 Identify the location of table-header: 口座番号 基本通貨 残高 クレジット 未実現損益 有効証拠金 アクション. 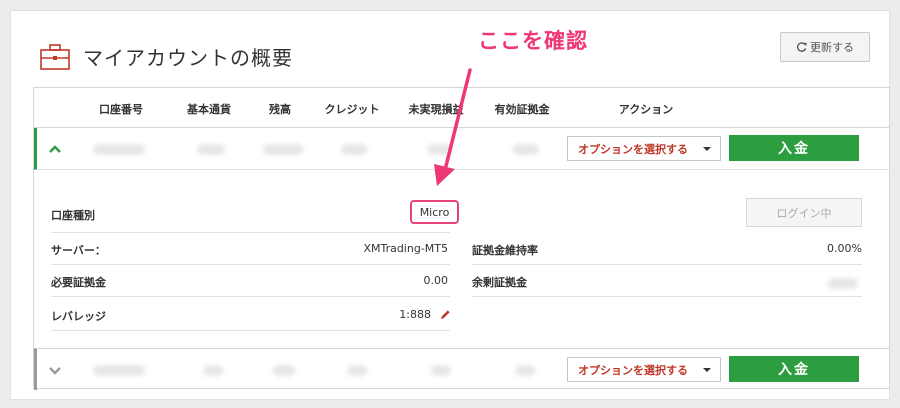
(461, 108).